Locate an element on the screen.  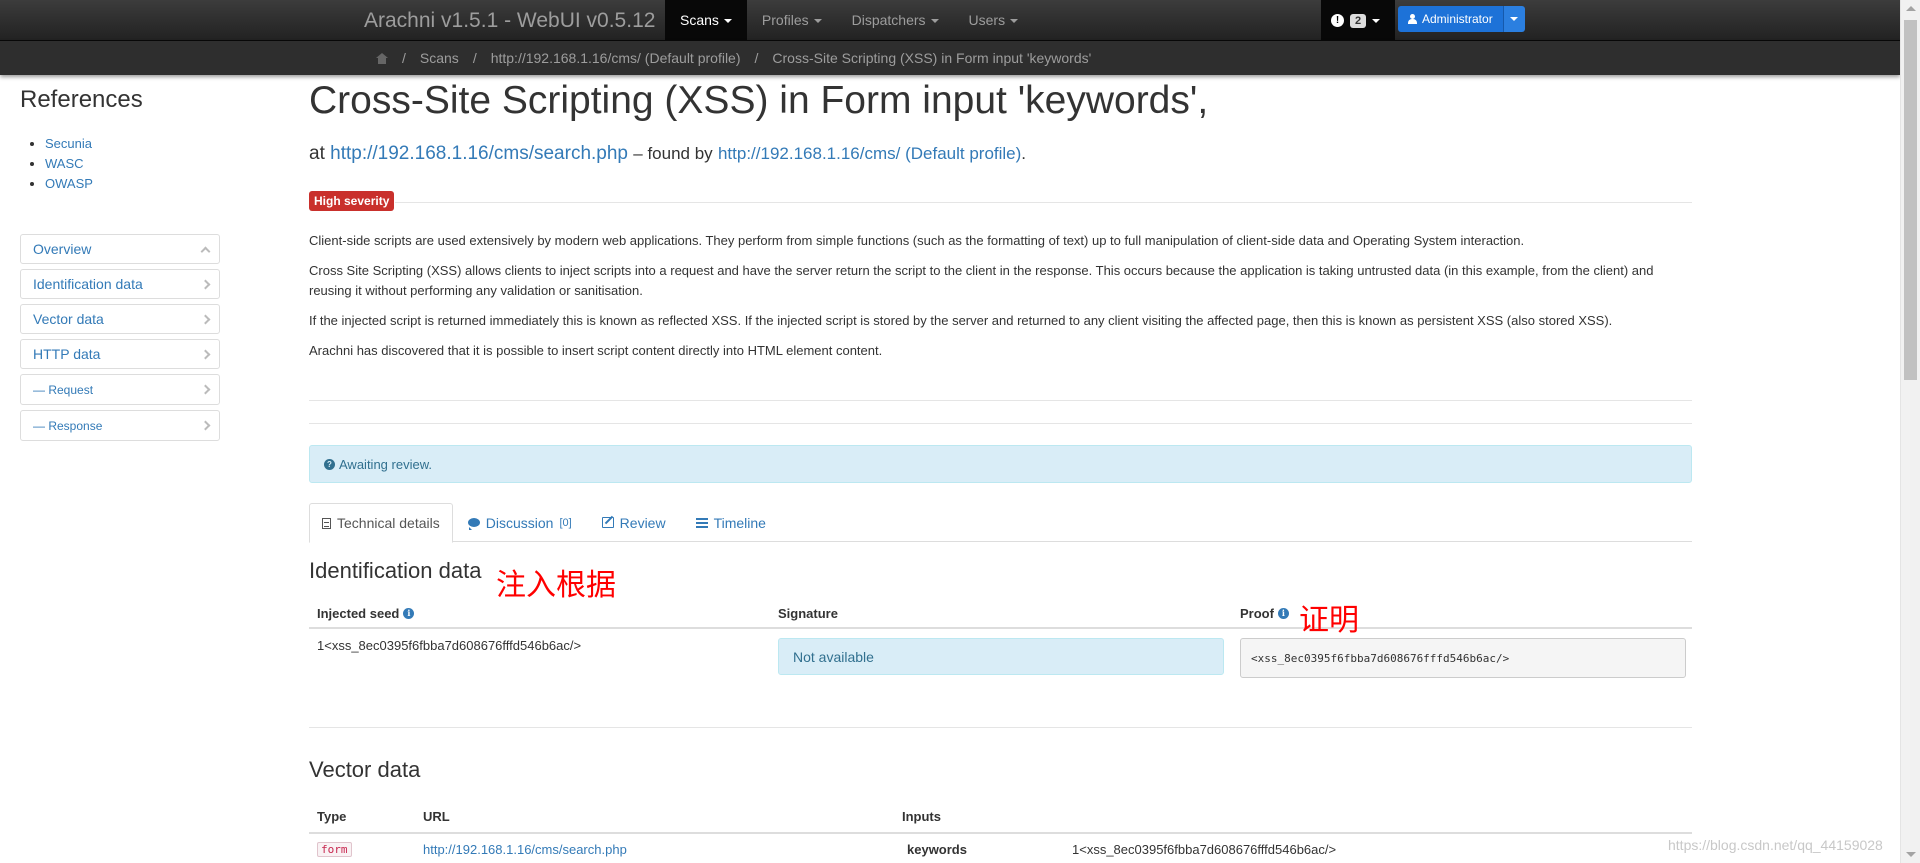
nav-profiles: Profiles is located at coordinates (792, 20).